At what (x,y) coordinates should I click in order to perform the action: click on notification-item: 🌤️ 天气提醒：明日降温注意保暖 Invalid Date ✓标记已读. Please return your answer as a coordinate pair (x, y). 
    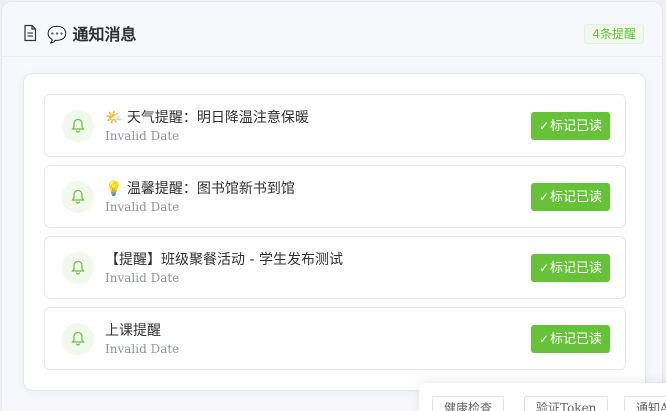
    Looking at the image, I should click on (335, 125).